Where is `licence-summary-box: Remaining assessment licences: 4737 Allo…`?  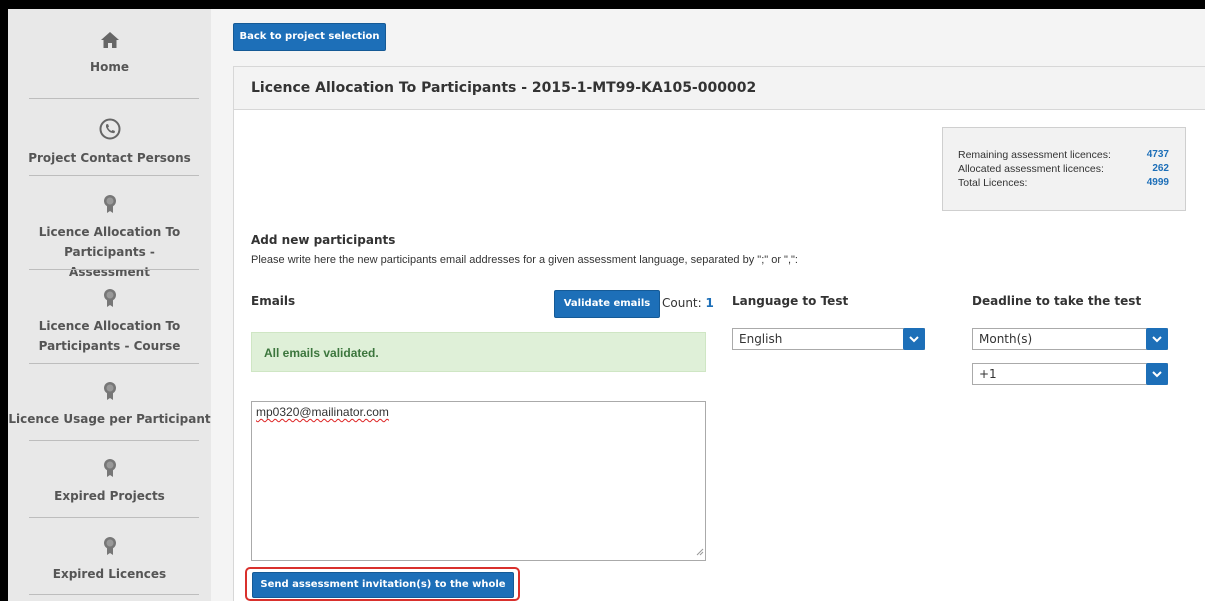
licence-summary-box: Remaining assessment licences: 4737 Allo… is located at coordinates (1064, 169).